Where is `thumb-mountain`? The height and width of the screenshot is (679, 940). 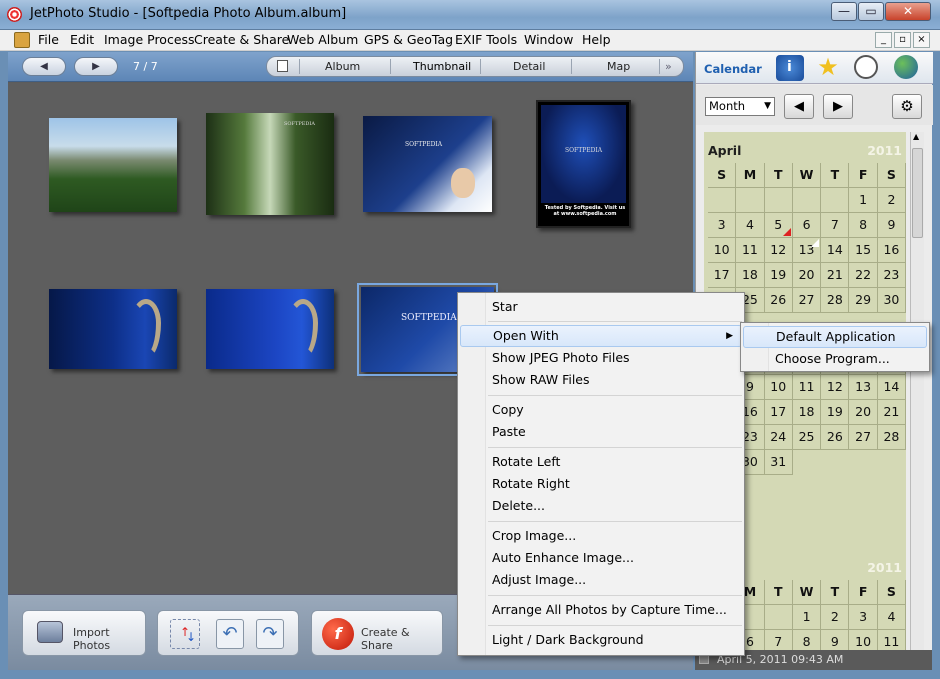 thumb-mountain is located at coordinates (113, 165).